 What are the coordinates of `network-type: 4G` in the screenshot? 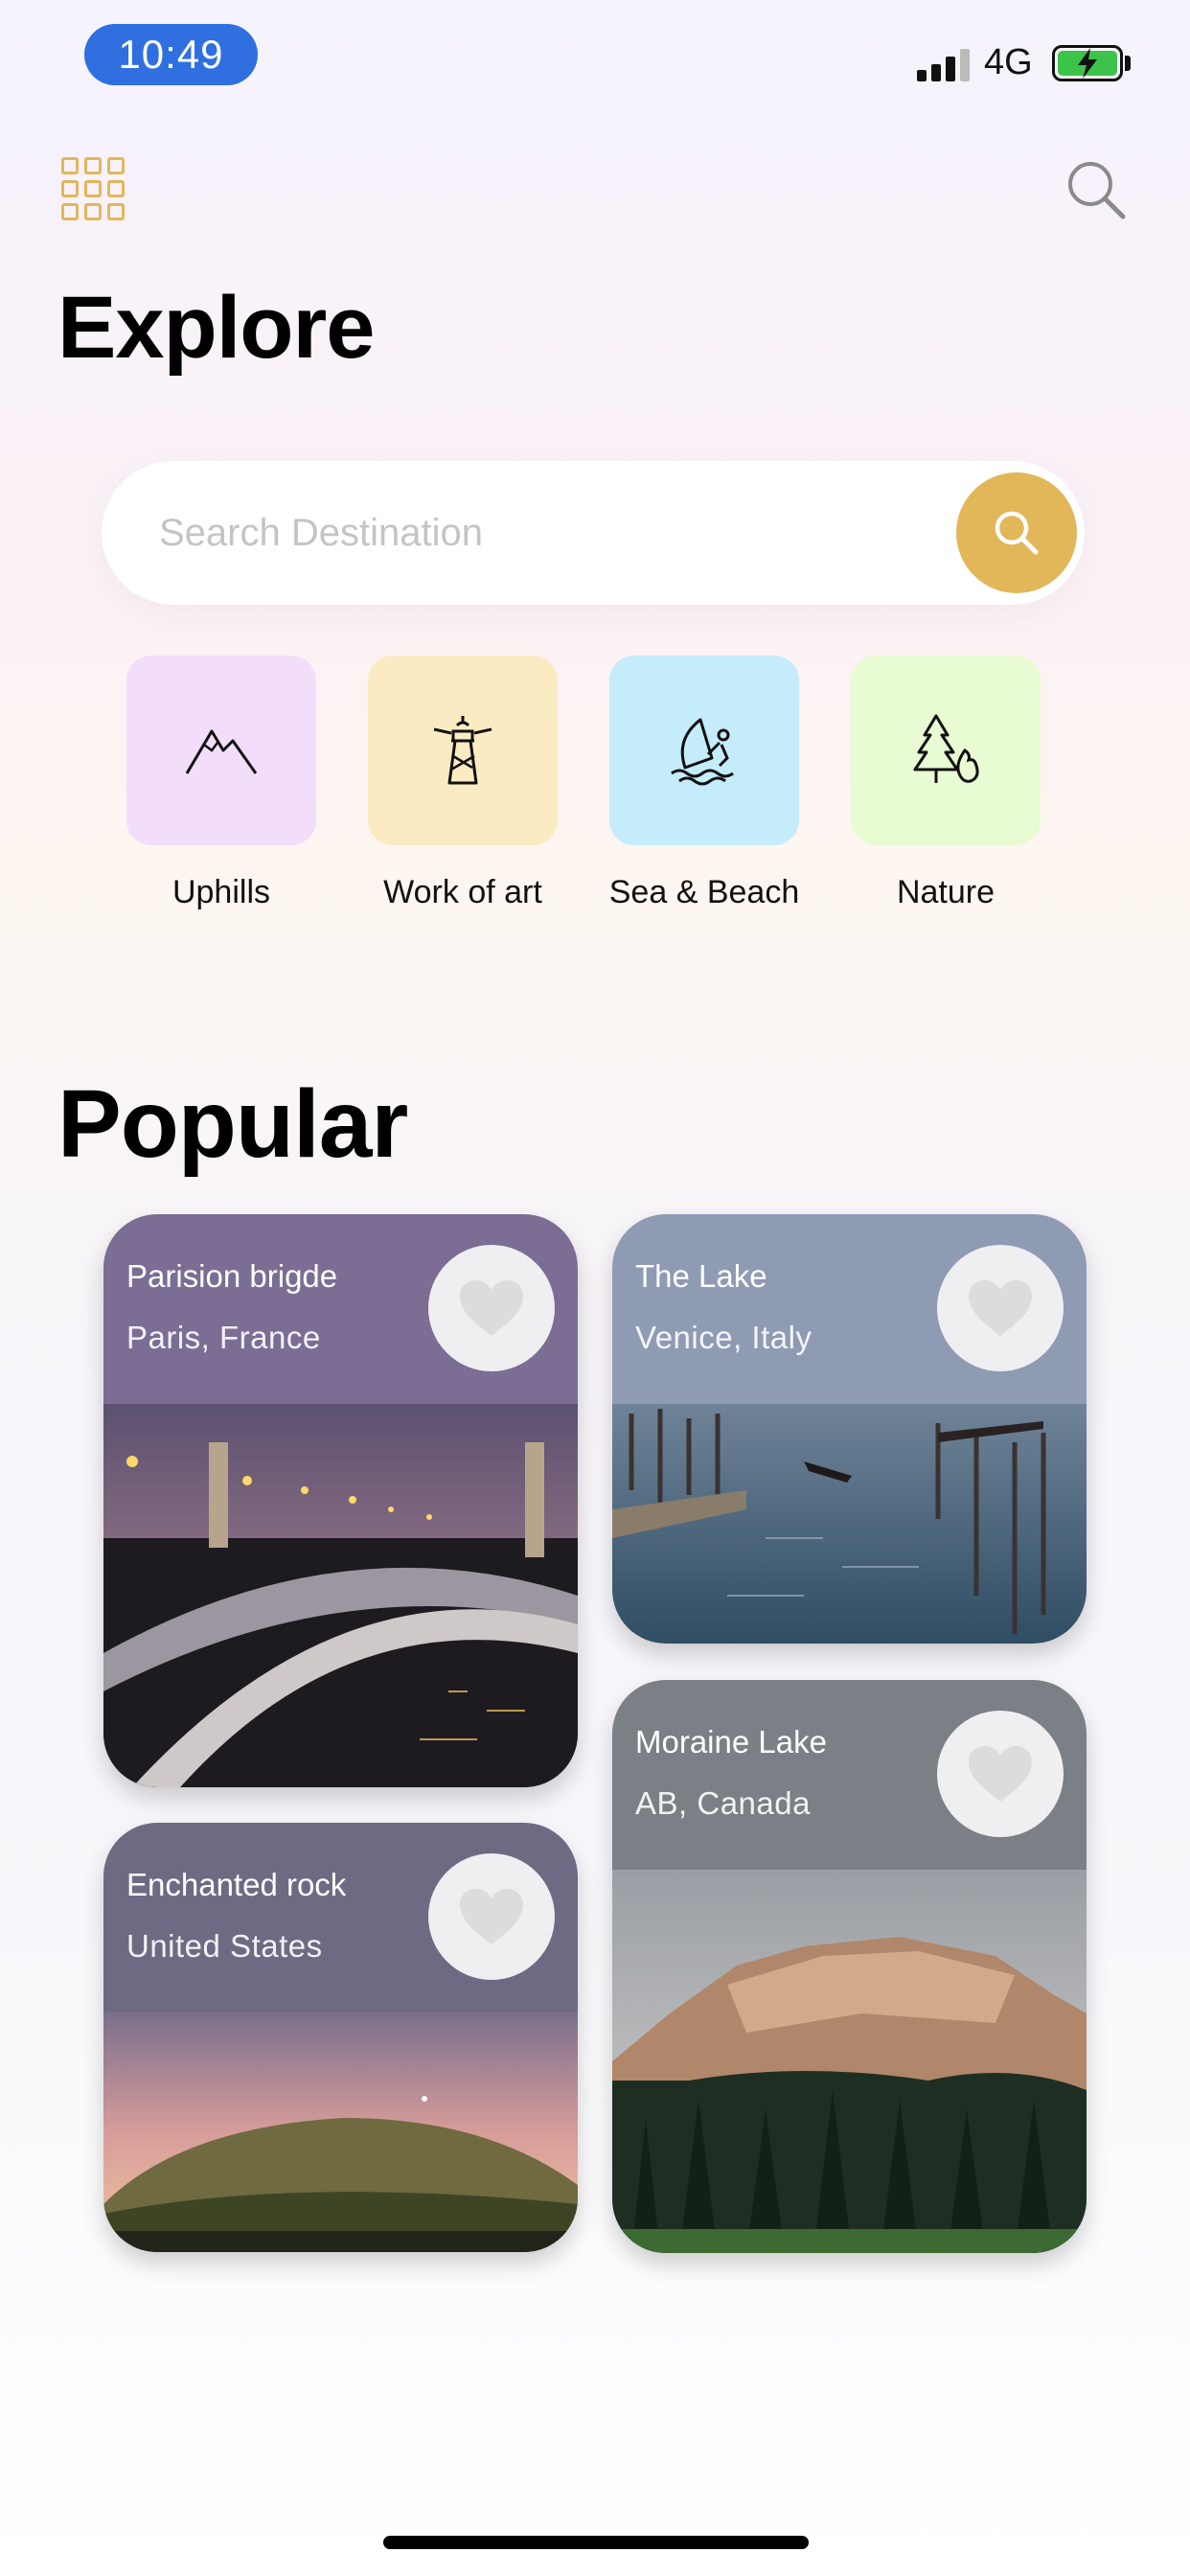 It's located at (1009, 62).